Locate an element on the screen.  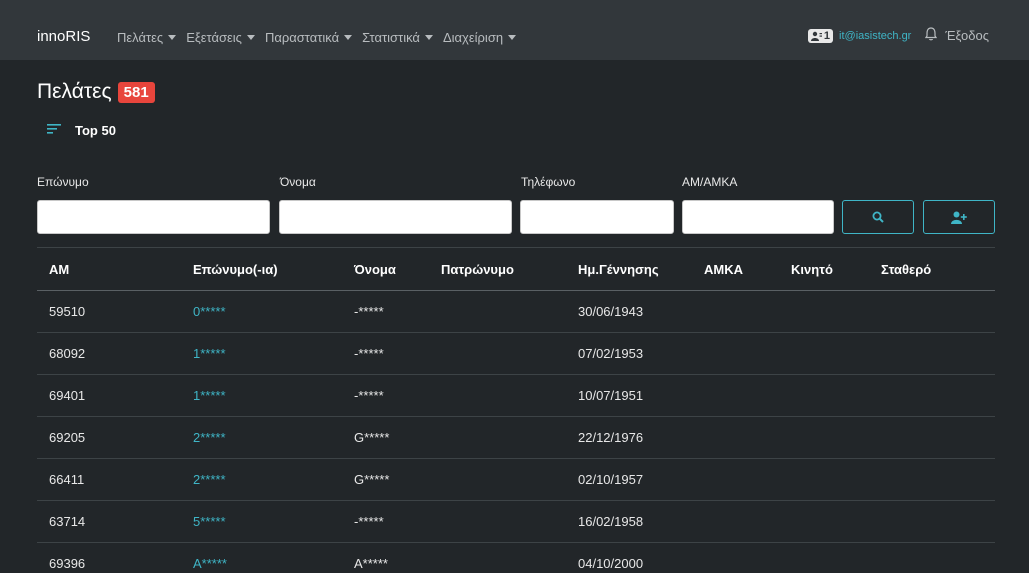
menu-admin: Διαχείριση is located at coordinates (479, 37).